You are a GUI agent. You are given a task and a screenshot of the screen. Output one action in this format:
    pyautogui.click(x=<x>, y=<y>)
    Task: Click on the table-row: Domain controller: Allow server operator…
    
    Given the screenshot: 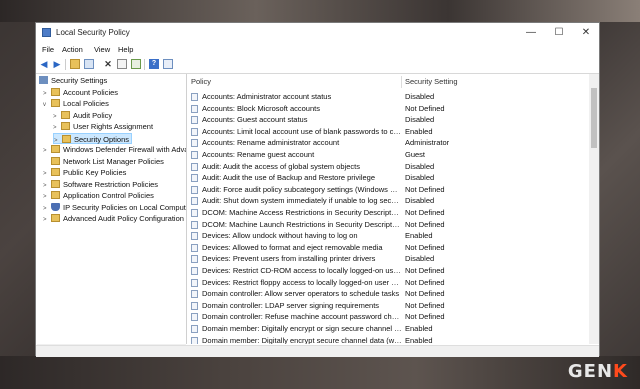 What is the action you would take?
    pyautogui.click(x=388, y=294)
    